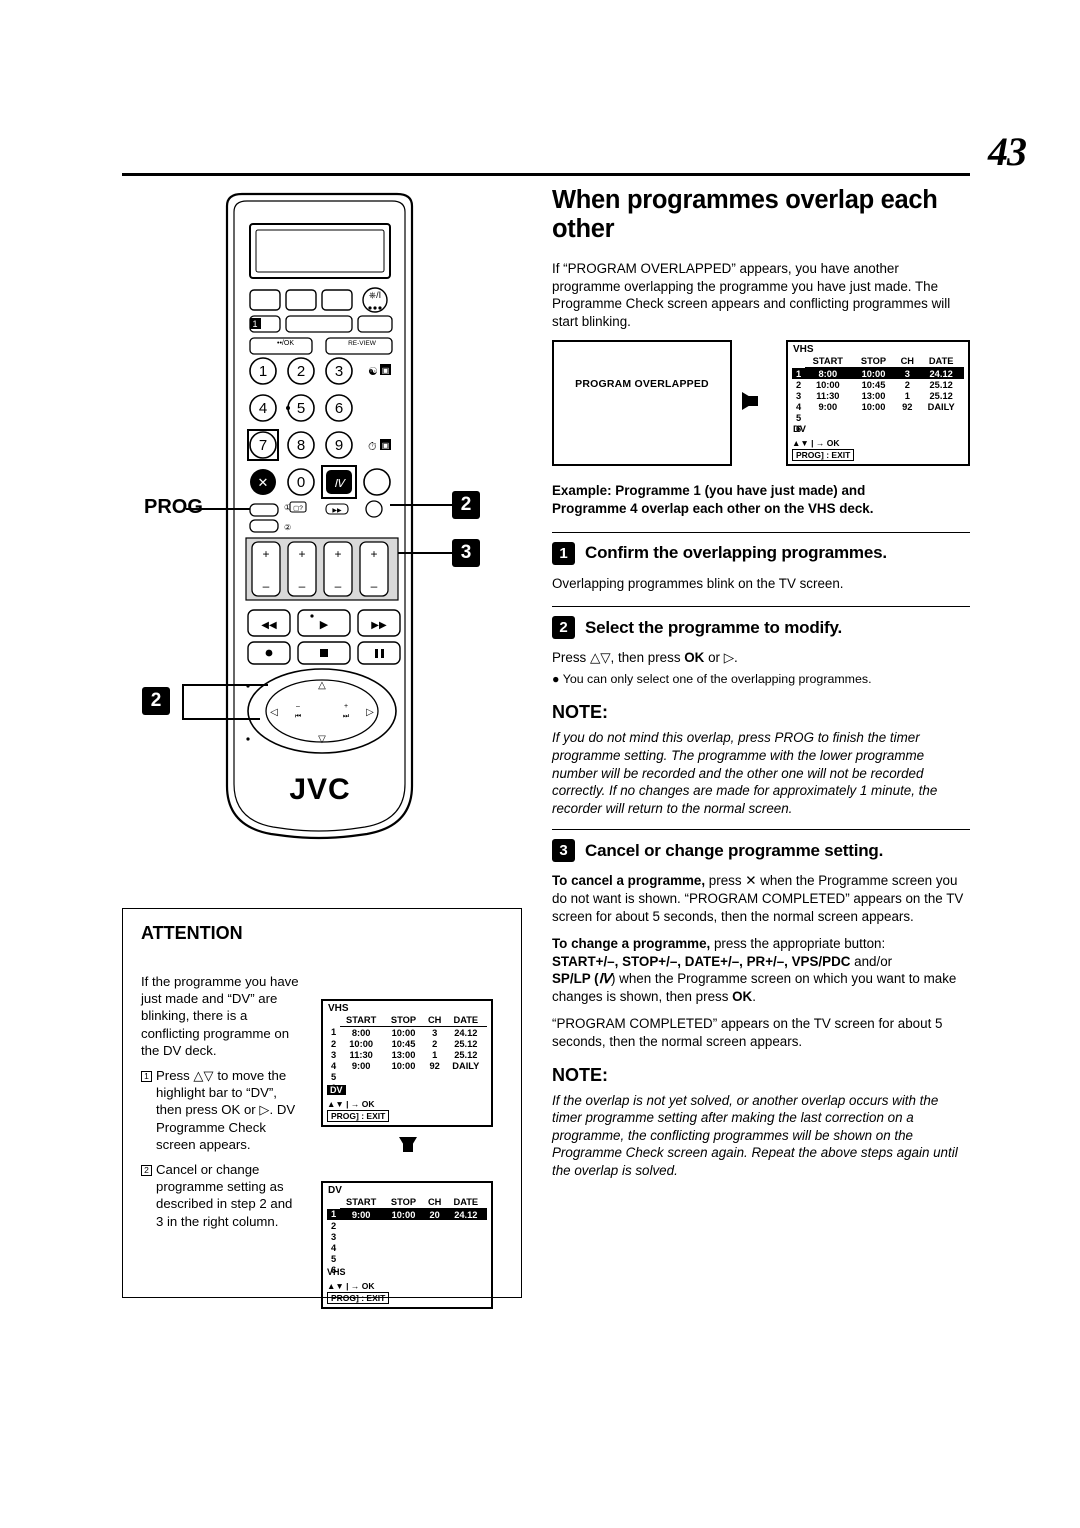 The height and width of the screenshot is (1528, 1080). What do you see at coordinates (734, 850) in the screenshot?
I see `step-3-title: Cancel or change programme setting.` at bounding box center [734, 850].